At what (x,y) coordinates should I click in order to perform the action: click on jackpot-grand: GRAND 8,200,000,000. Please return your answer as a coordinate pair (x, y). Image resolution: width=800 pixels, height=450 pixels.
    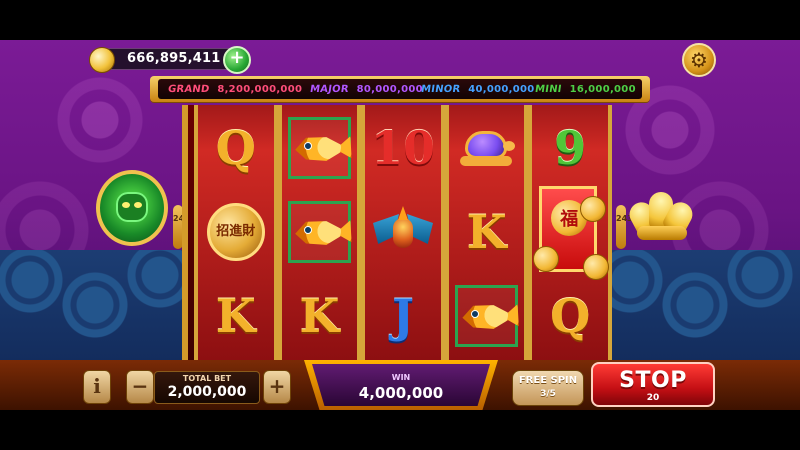
    Looking at the image, I should click on (235, 89).